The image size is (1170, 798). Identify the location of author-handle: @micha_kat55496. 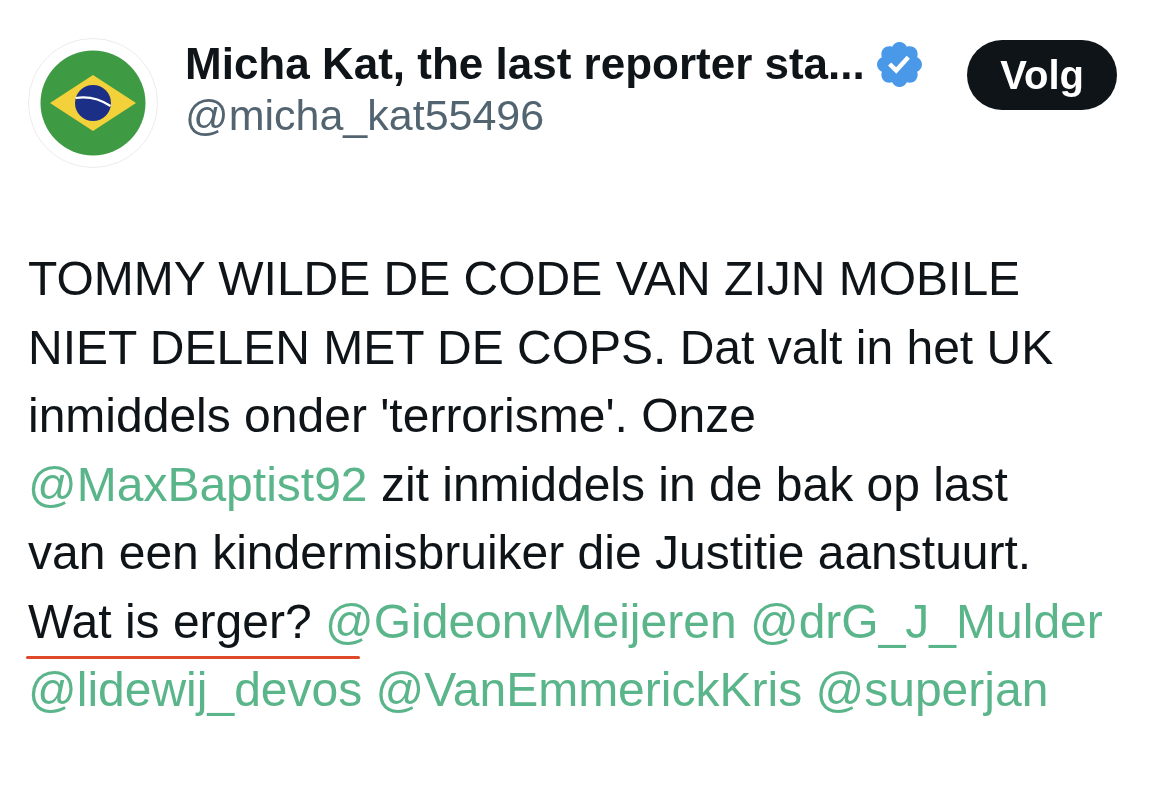
(576, 115).